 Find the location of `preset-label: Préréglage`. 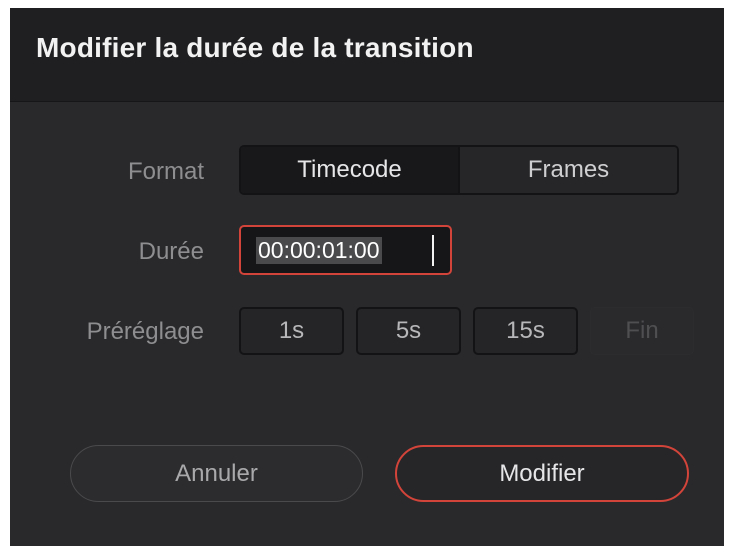

preset-label: Préréglage is located at coordinates (145, 331).